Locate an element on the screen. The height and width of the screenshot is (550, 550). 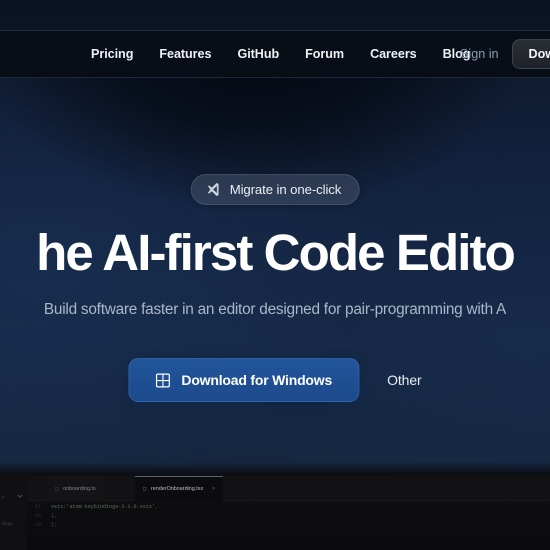
code-token-string: 'atom-keybindings-3.3.0.vsix' is located at coordinates (110, 507).